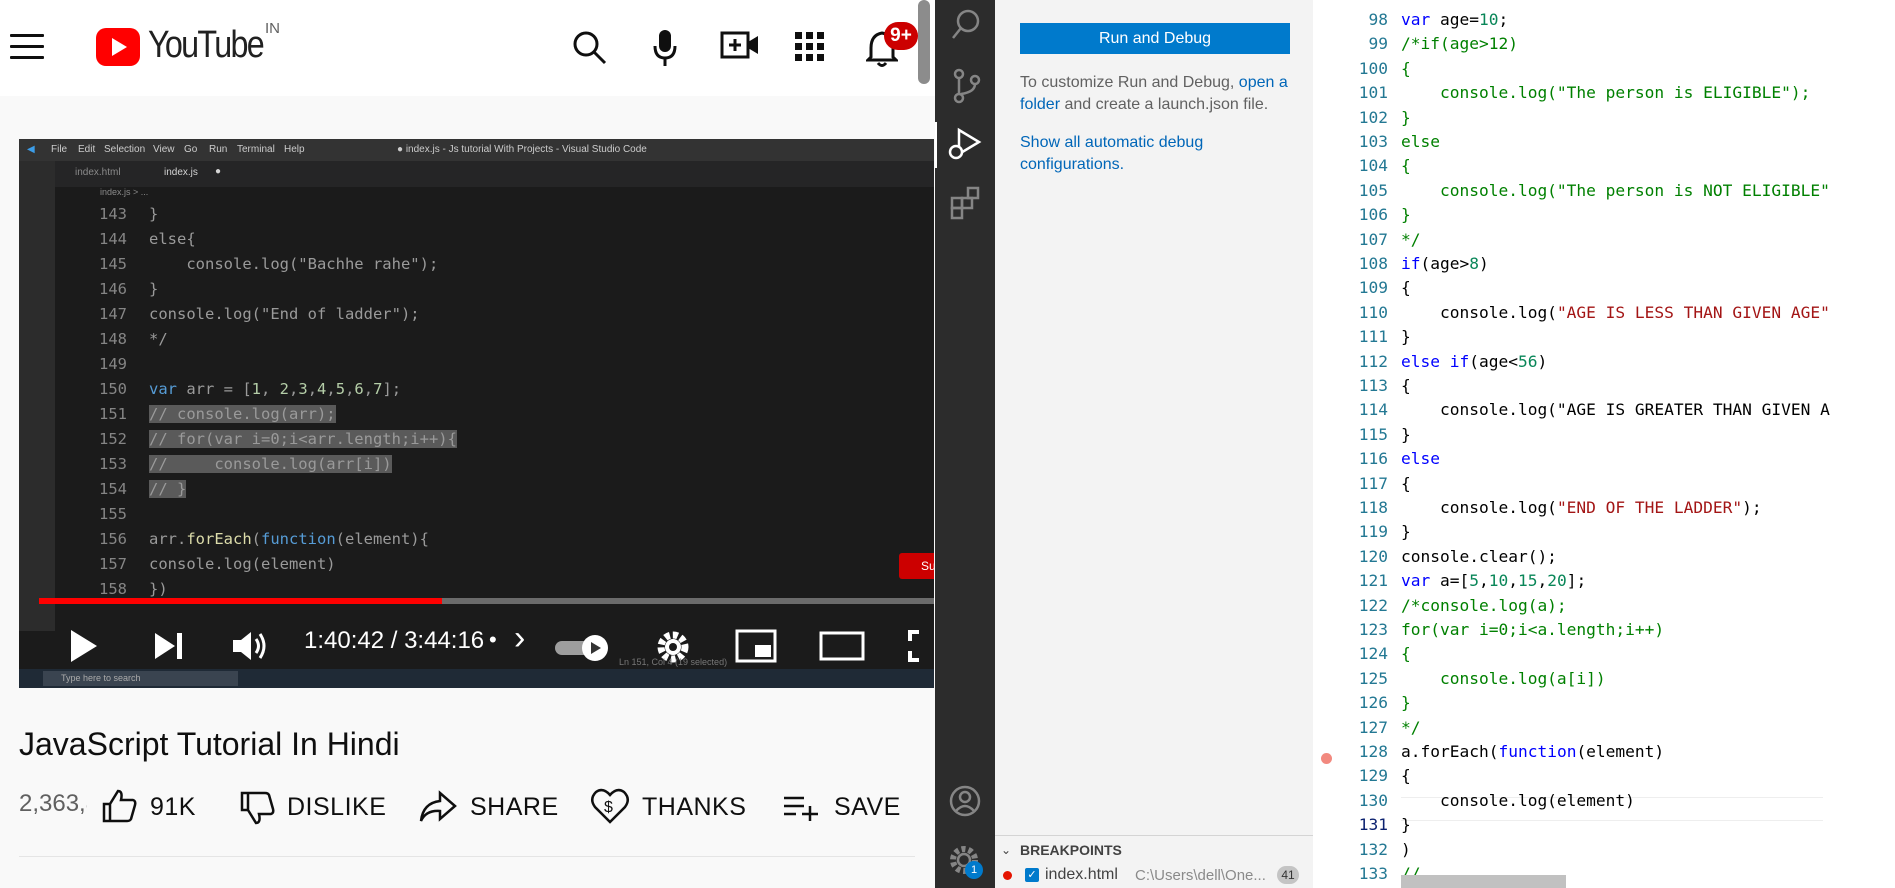 This screenshot has height=888, width=1895. What do you see at coordinates (1532, 629) in the screenshot?
I see `line-text: for(var i=0;i<a.length;i++)` at bounding box center [1532, 629].